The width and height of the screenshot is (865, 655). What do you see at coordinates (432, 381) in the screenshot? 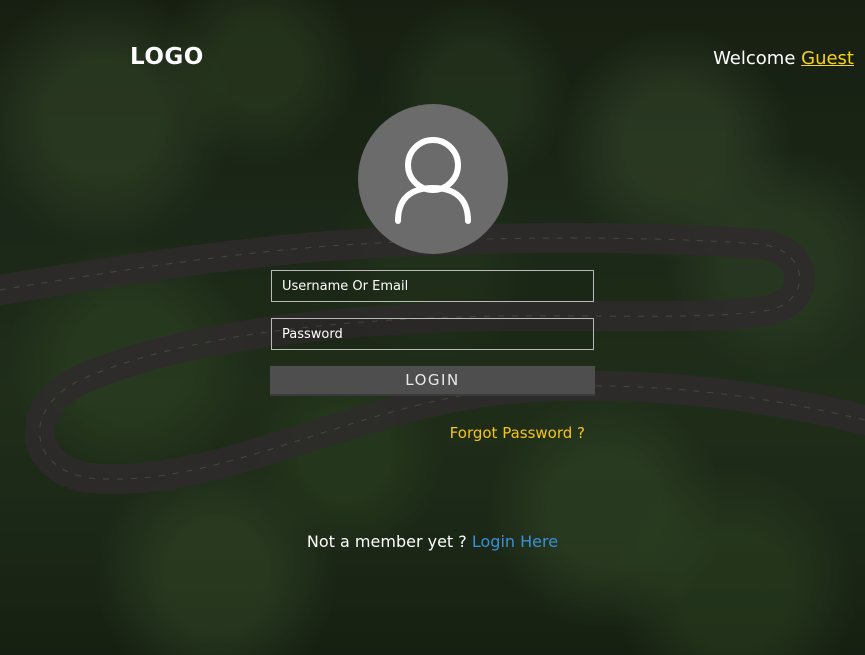
I see `login-button: LOGIN` at bounding box center [432, 381].